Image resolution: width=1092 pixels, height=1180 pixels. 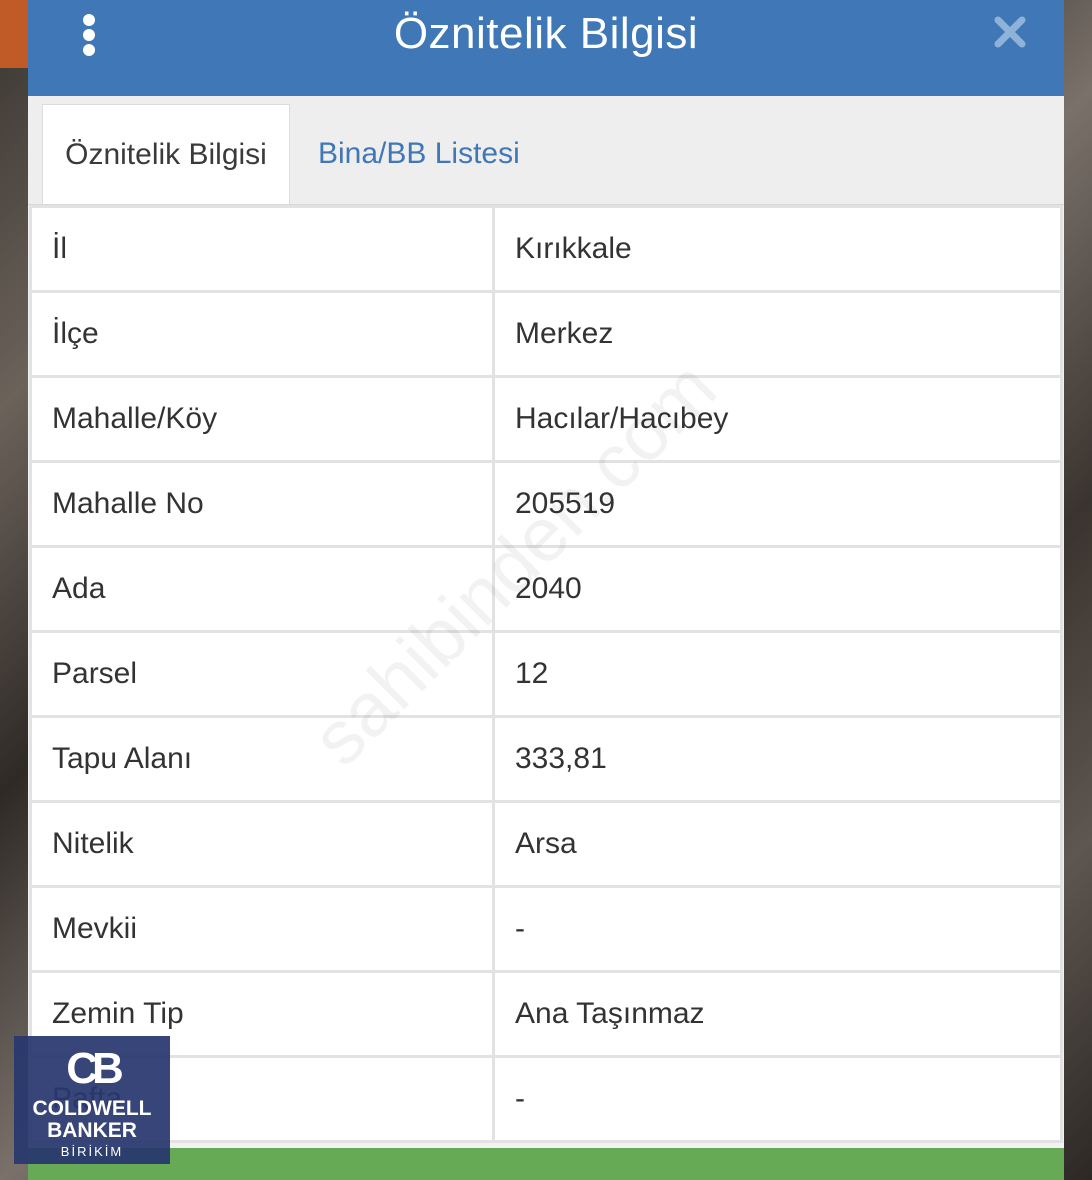 I want to click on attribute-value: 2040, so click(x=777, y=589).